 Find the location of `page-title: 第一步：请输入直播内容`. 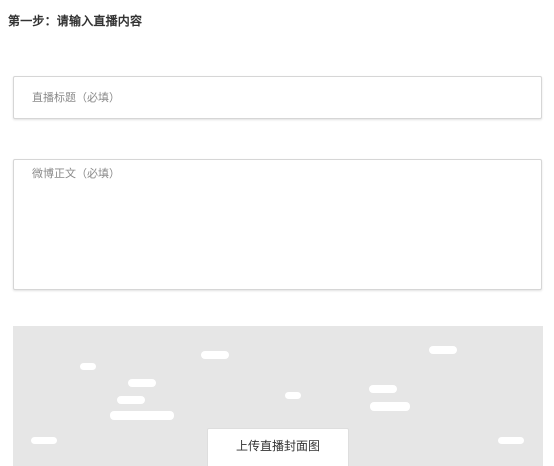

page-title: 第一步：请输入直播内容 is located at coordinates (75, 21).